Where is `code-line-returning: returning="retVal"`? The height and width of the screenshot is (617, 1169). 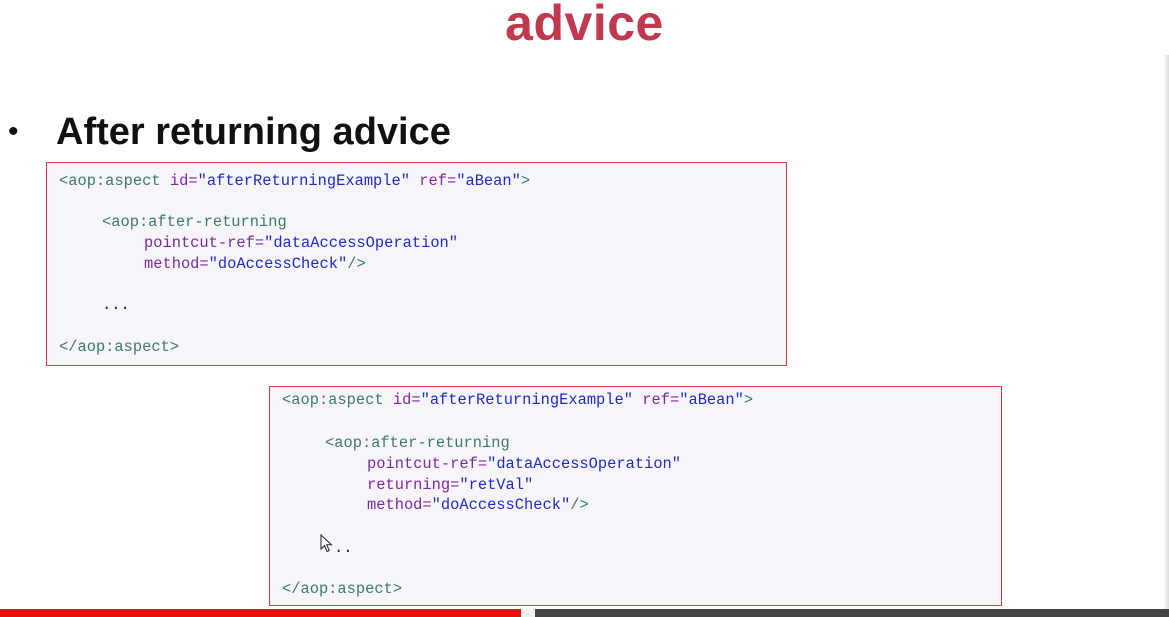 code-line-returning: returning="retVal" is located at coordinates (450, 485).